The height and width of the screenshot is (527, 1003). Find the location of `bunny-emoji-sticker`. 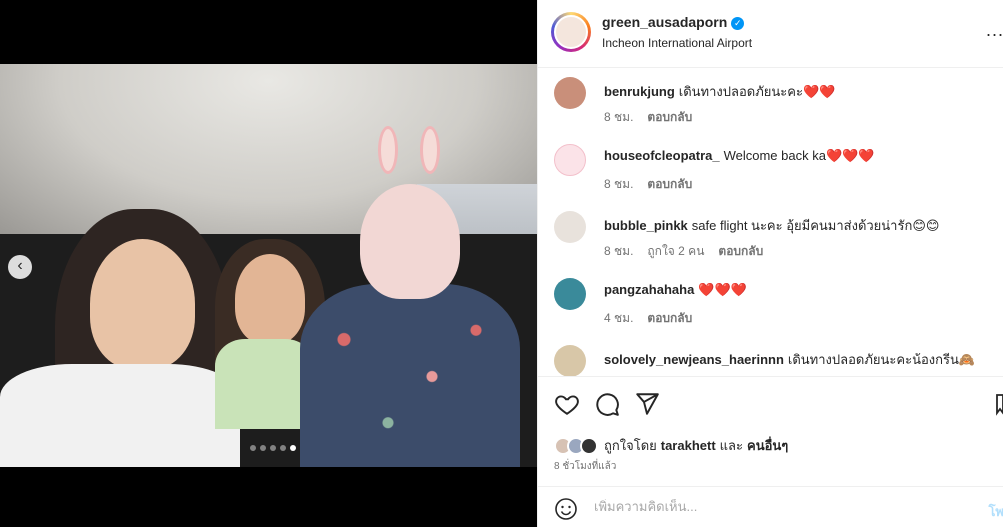

bunny-emoji-sticker is located at coordinates (410, 241).